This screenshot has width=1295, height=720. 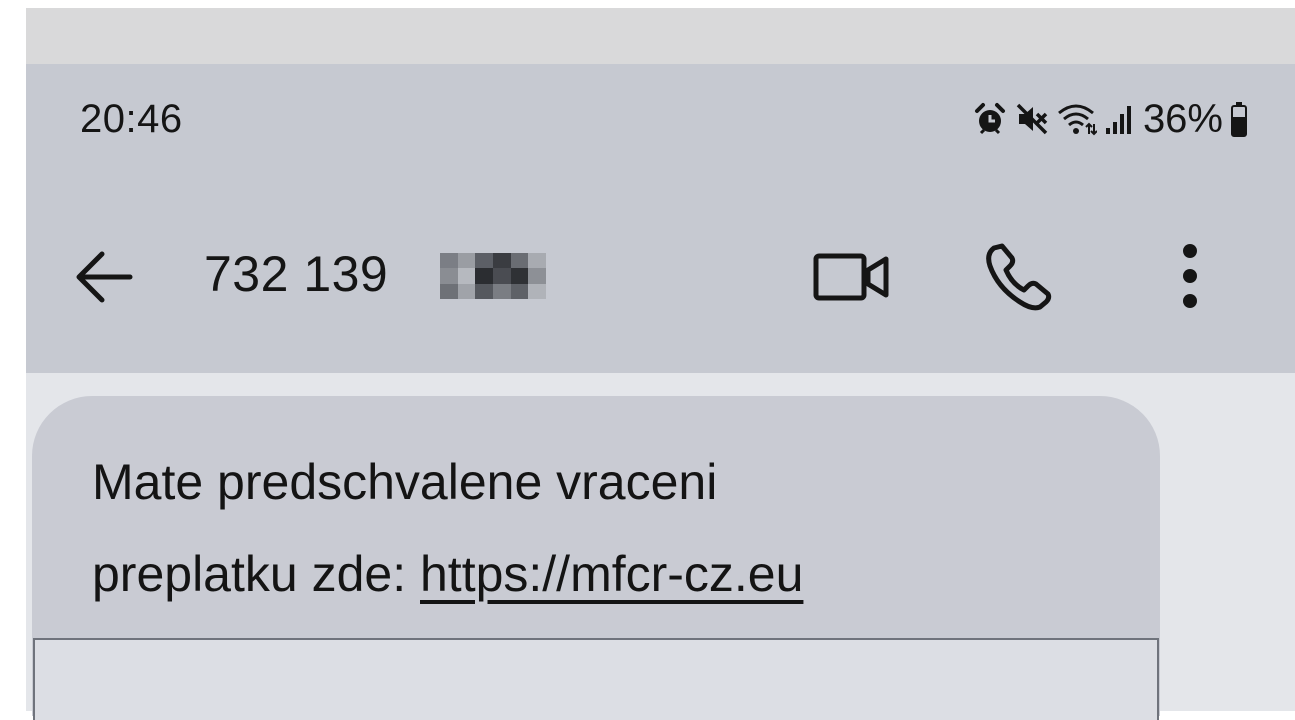 What do you see at coordinates (1077, 120) in the screenshot?
I see `wifi-icon` at bounding box center [1077, 120].